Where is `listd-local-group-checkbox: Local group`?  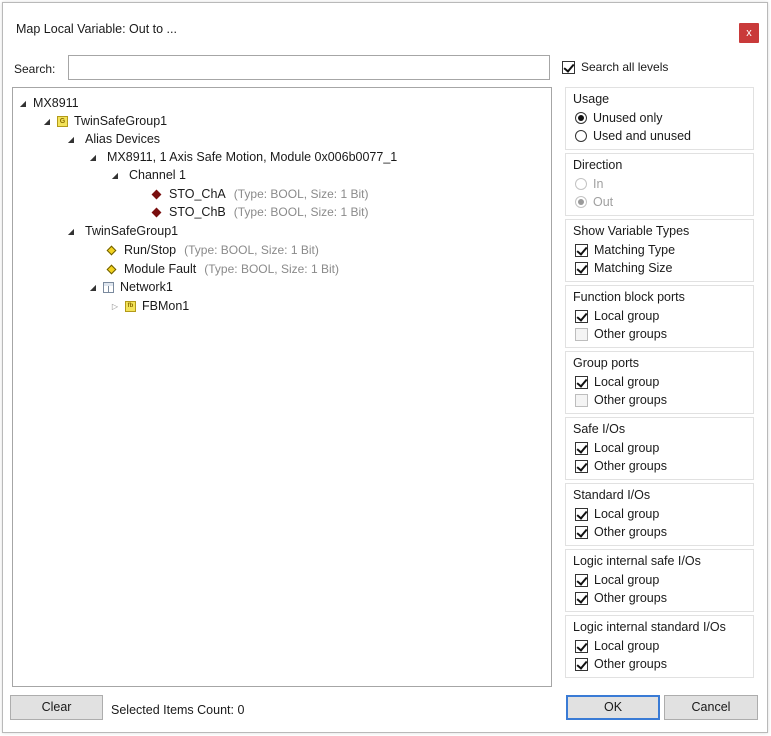 listd-local-group-checkbox: Local group is located at coordinates (617, 646).